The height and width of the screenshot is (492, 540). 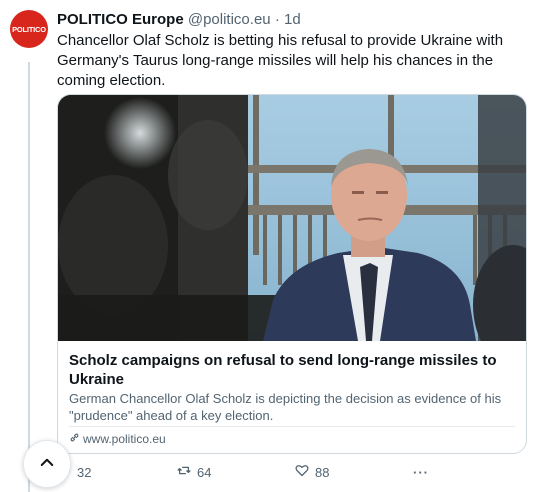 I want to click on timestamp: 1d, so click(x=292, y=19).